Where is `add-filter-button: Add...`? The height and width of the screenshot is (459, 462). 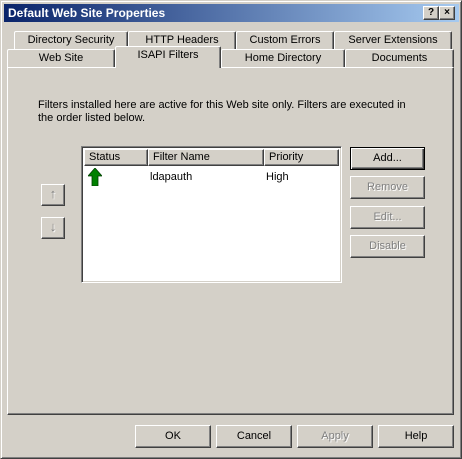
add-filter-button: Add... is located at coordinates (387, 158).